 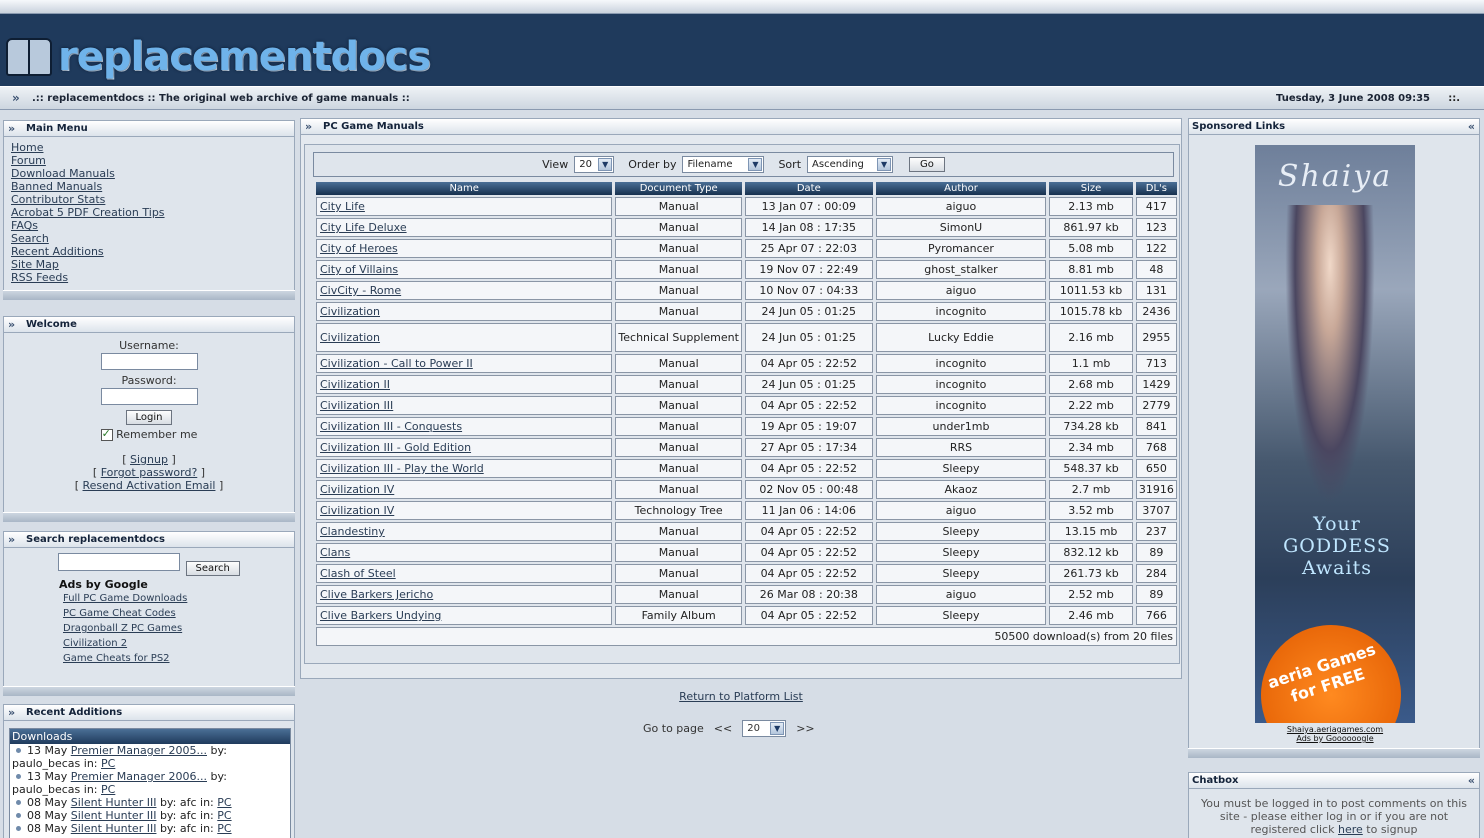 What do you see at coordinates (149, 417) in the screenshot?
I see `login-button: Login` at bounding box center [149, 417].